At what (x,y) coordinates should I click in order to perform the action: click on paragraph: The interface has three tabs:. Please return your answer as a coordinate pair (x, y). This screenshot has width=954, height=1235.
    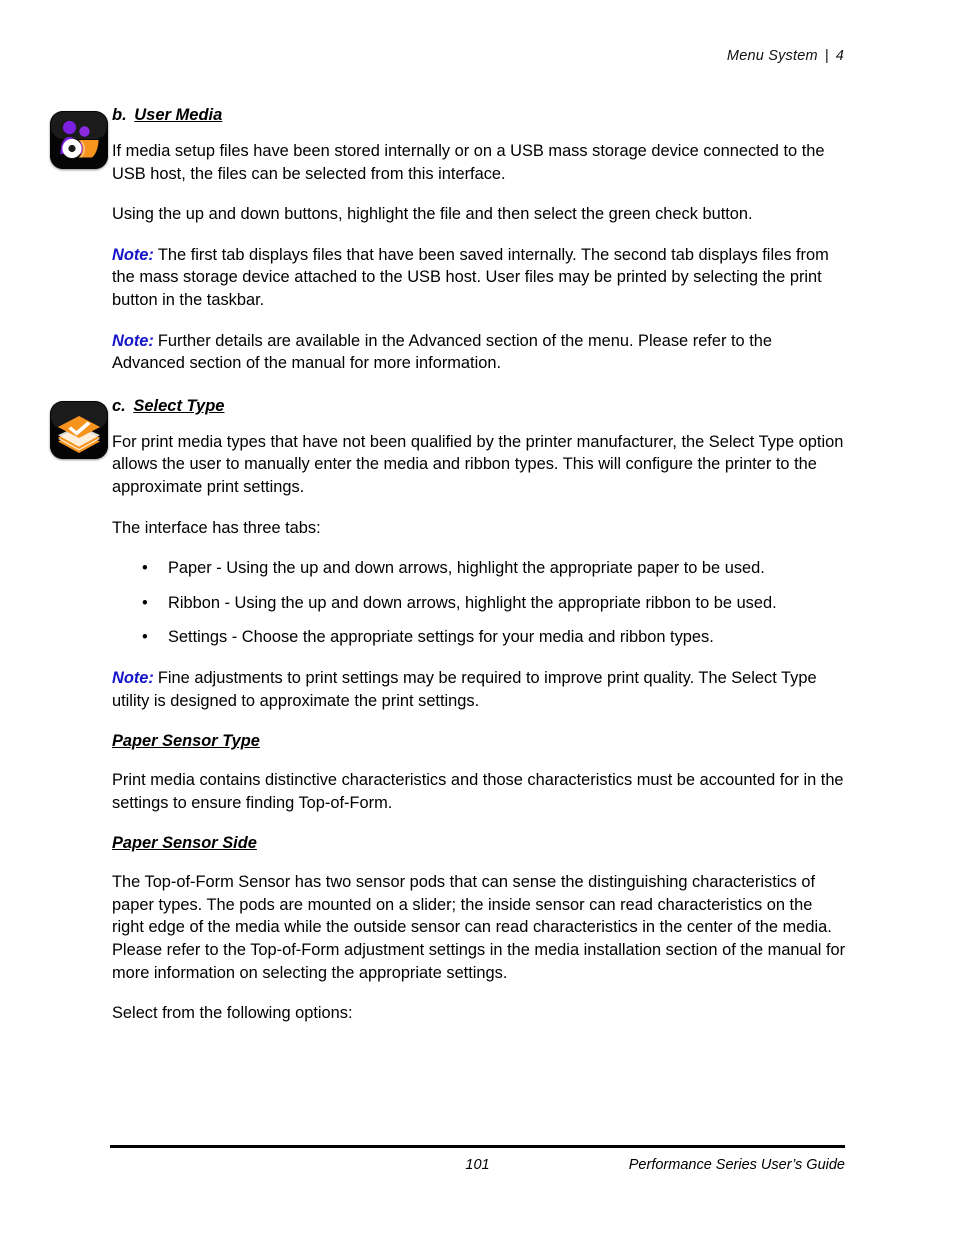
    Looking at the image, I should click on (216, 527).